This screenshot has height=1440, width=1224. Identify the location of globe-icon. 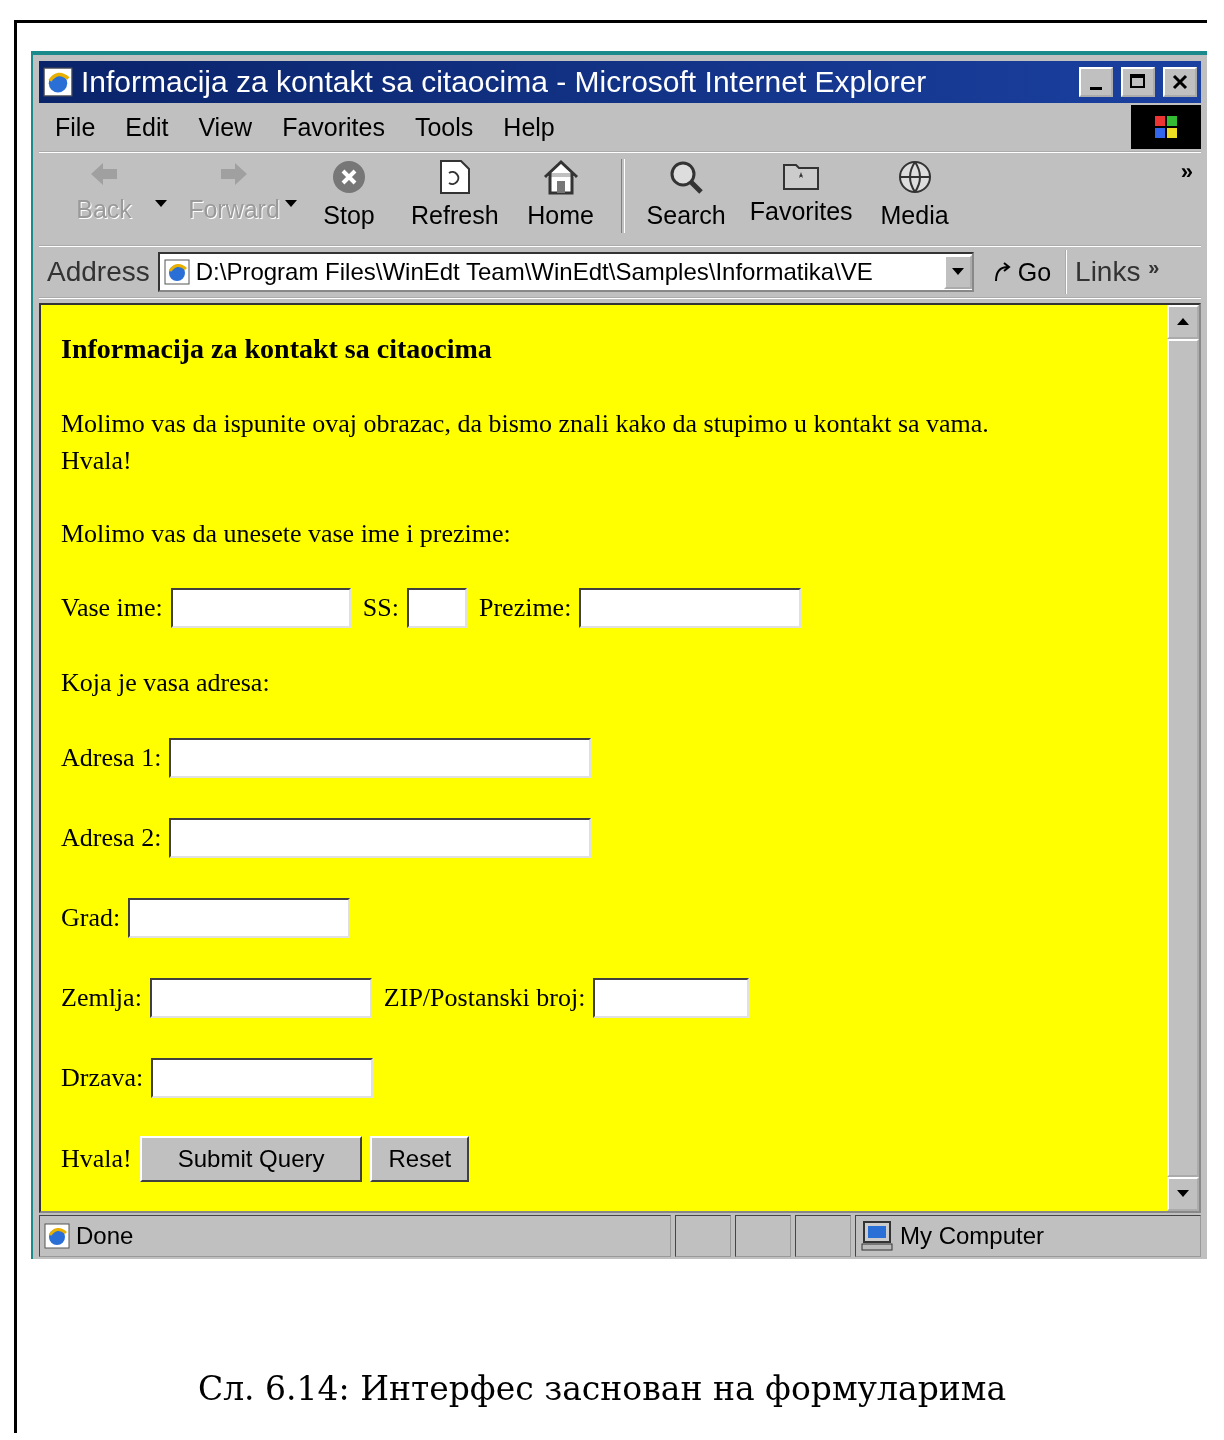
(914, 177).